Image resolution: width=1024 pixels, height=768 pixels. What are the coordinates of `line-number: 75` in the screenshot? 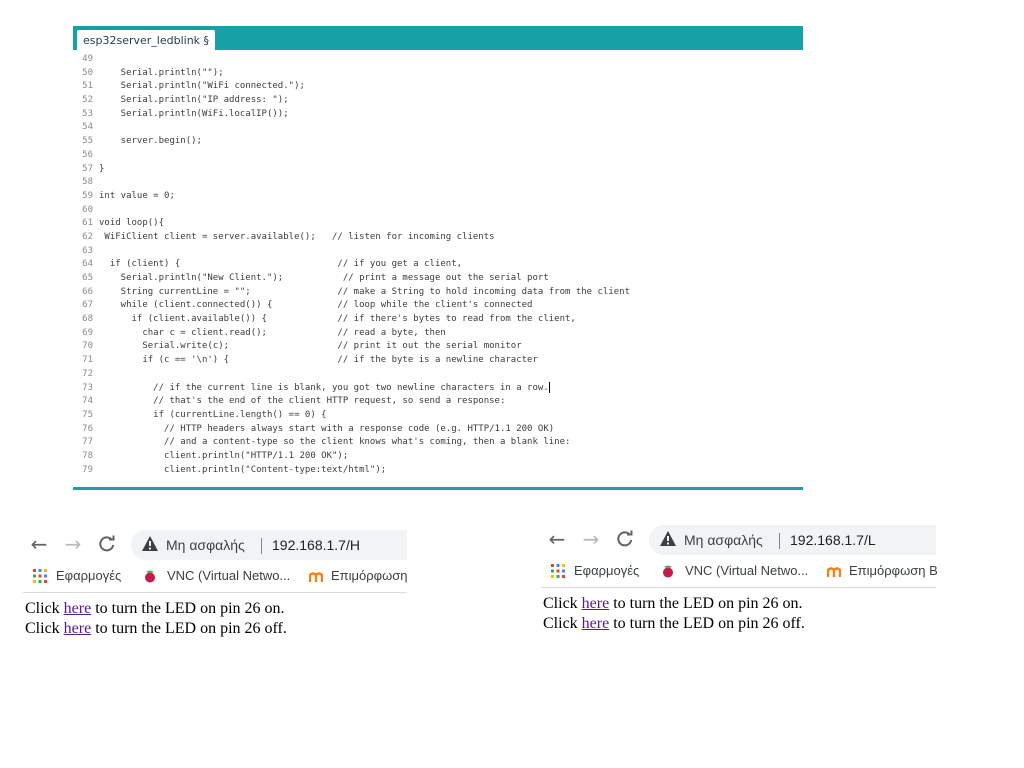 It's located at (87, 414).